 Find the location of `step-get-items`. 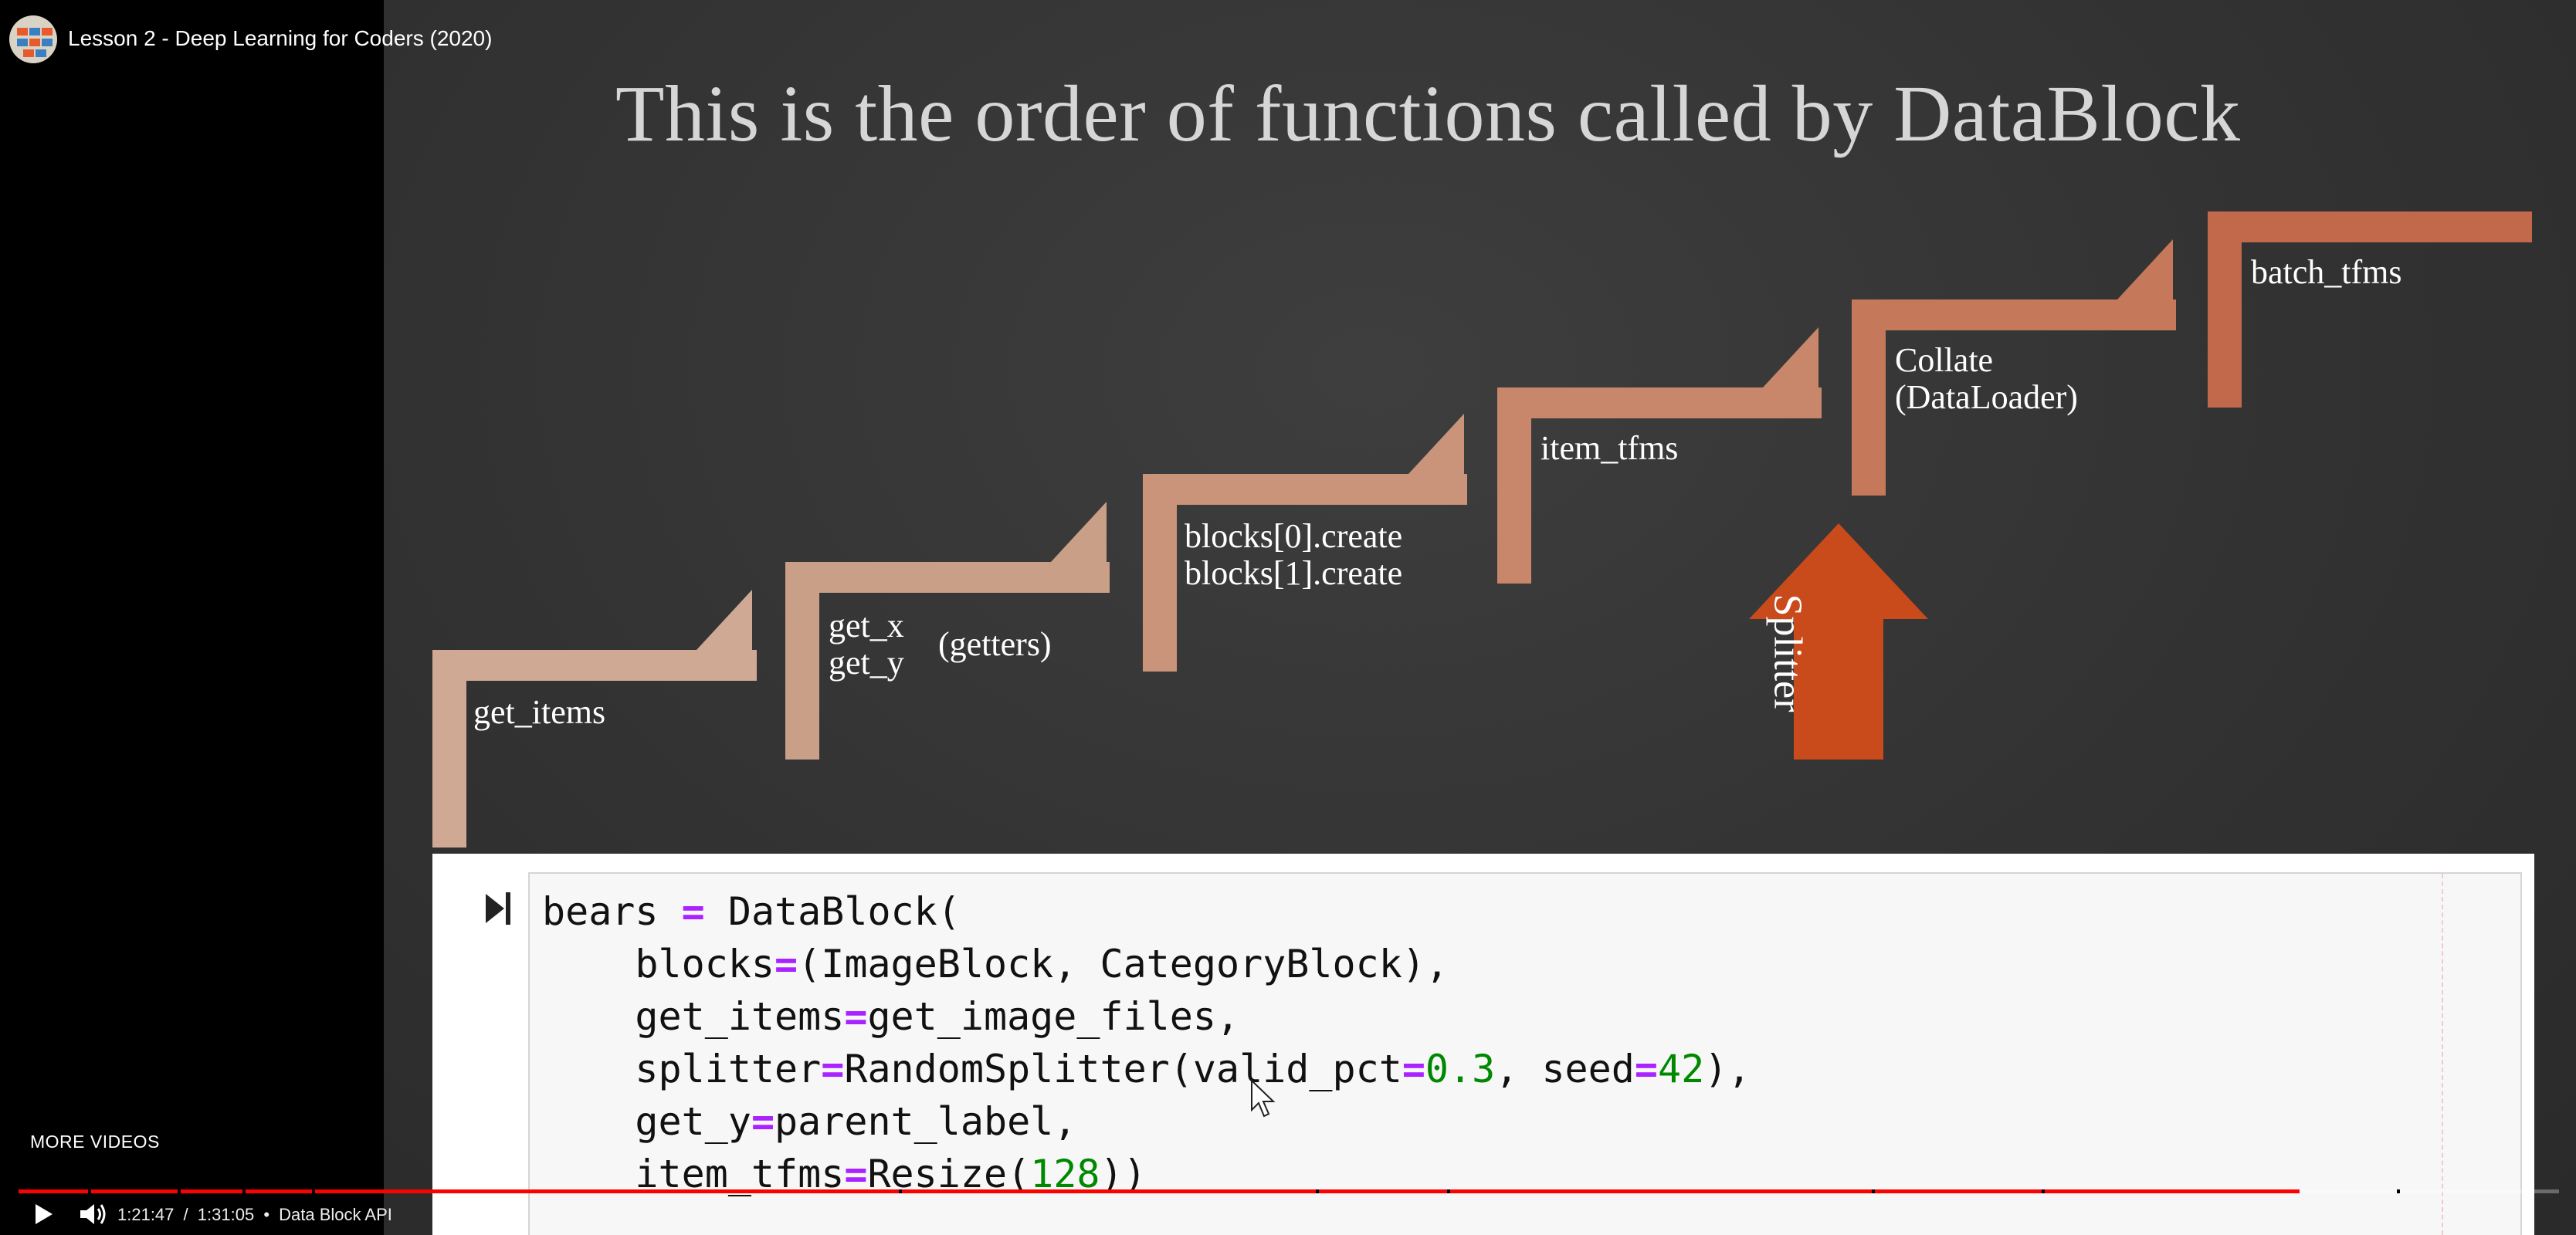

step-get-items is located at coordinates (594, 719).